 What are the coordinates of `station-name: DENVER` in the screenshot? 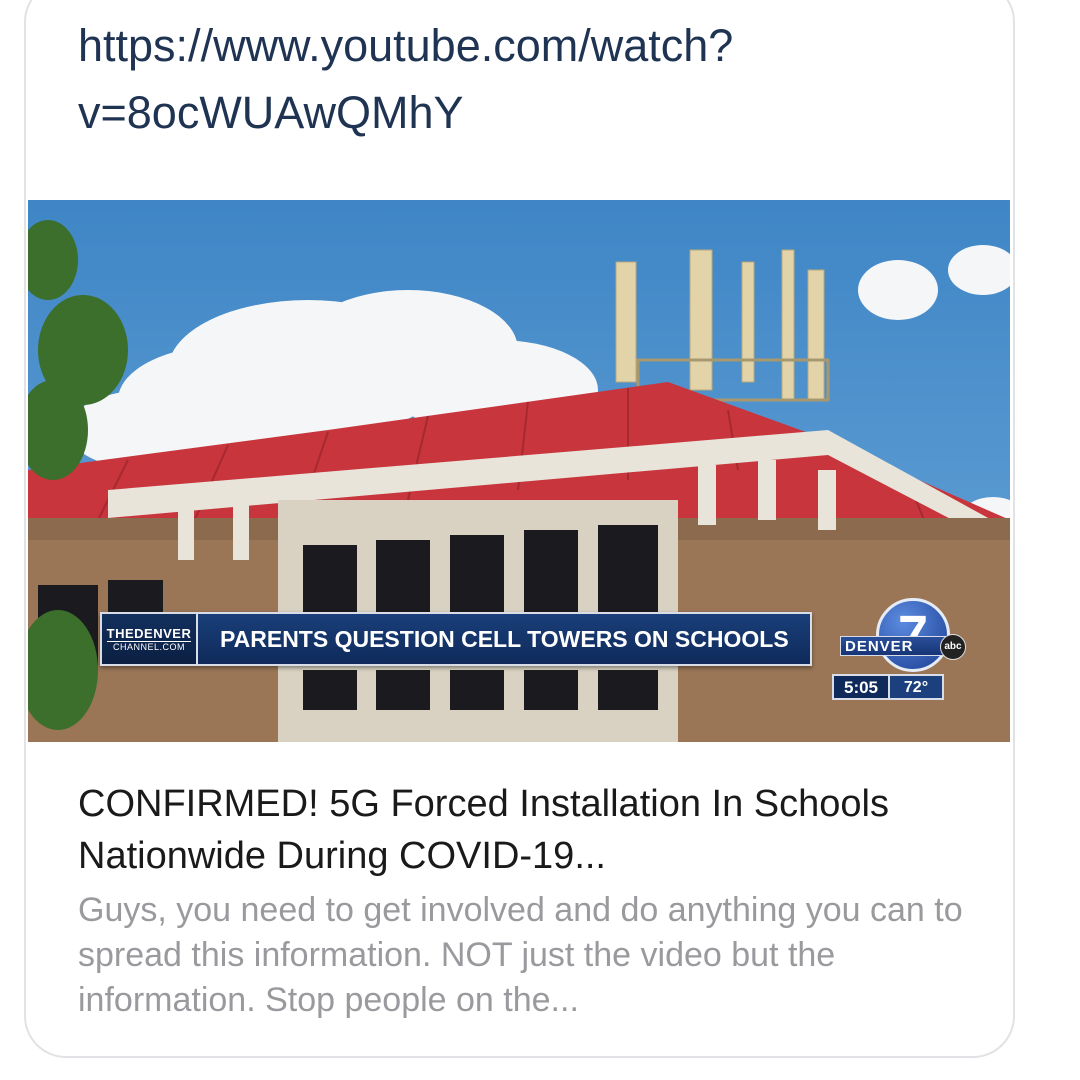 It's located at (895, 646).